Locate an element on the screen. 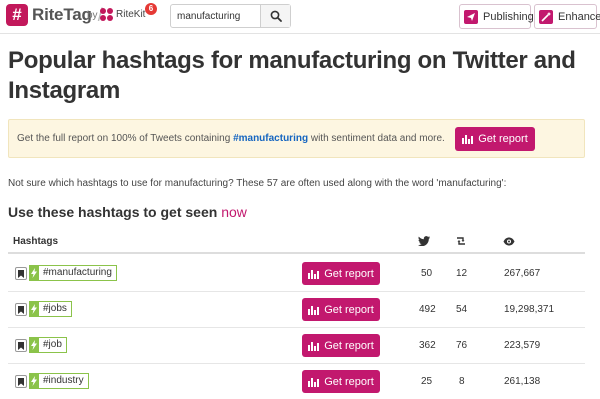 This screenshot has height=399, width=600. ritekit-logo: RiteKit is located at coordinates (122, 14).